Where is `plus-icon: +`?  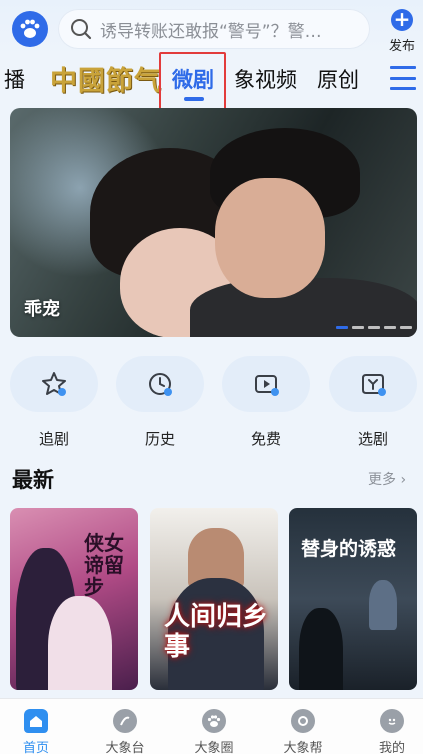 plus-icon: + is located at coordinates (402, 20).